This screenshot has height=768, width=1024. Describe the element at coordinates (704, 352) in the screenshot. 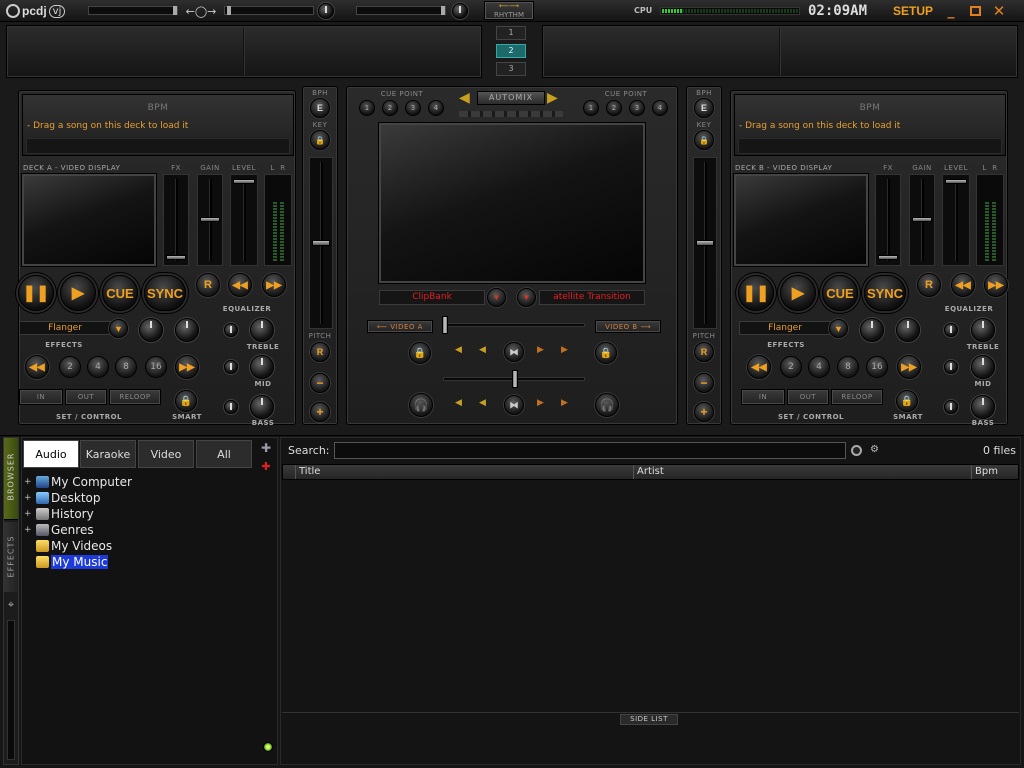

I see `pitch-right-r-button: R` at that location.